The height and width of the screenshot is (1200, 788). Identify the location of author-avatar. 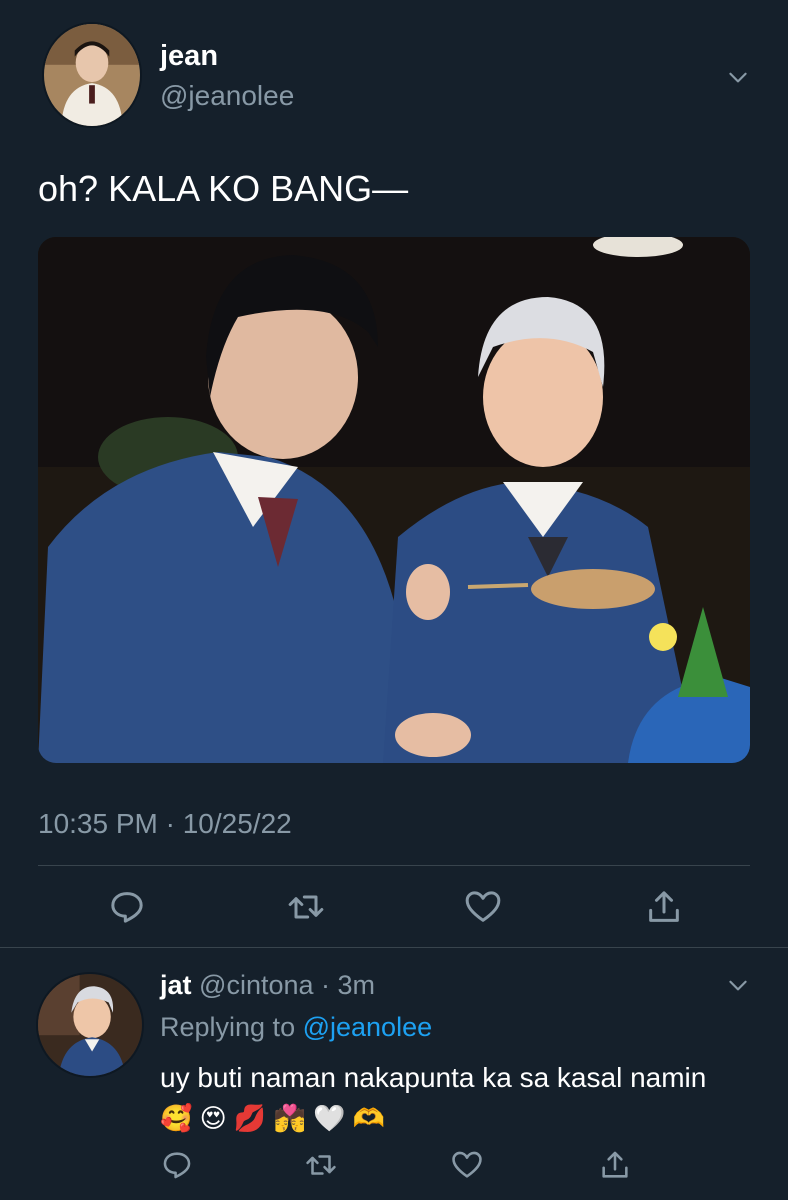
(92, 75).